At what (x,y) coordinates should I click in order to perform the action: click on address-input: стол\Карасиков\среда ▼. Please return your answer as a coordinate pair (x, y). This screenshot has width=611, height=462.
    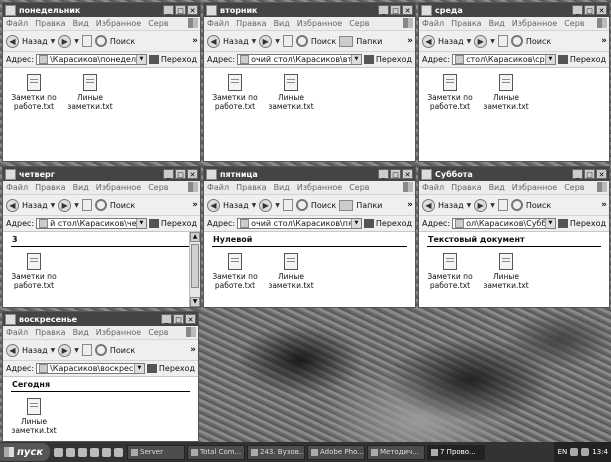
    Looking at the image, I should click on (504, 59).